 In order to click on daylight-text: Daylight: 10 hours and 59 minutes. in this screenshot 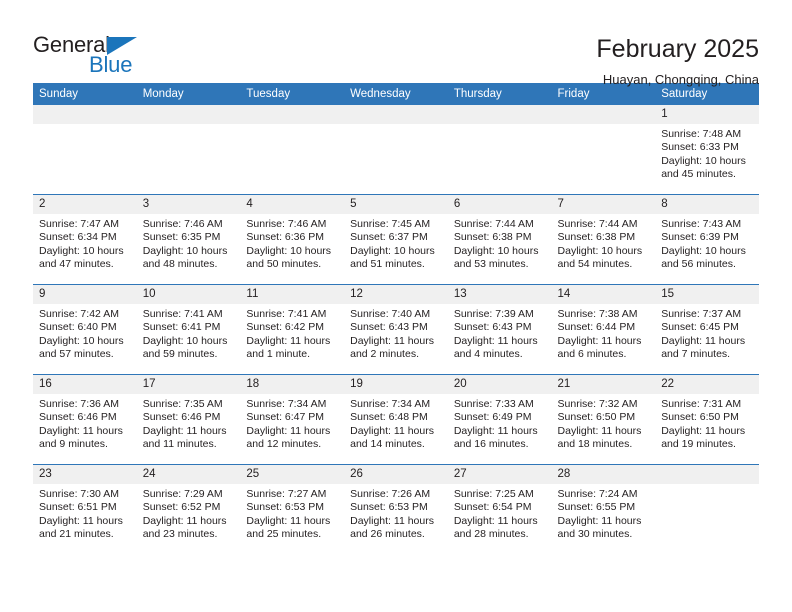, I will do `click(185, 347)`.